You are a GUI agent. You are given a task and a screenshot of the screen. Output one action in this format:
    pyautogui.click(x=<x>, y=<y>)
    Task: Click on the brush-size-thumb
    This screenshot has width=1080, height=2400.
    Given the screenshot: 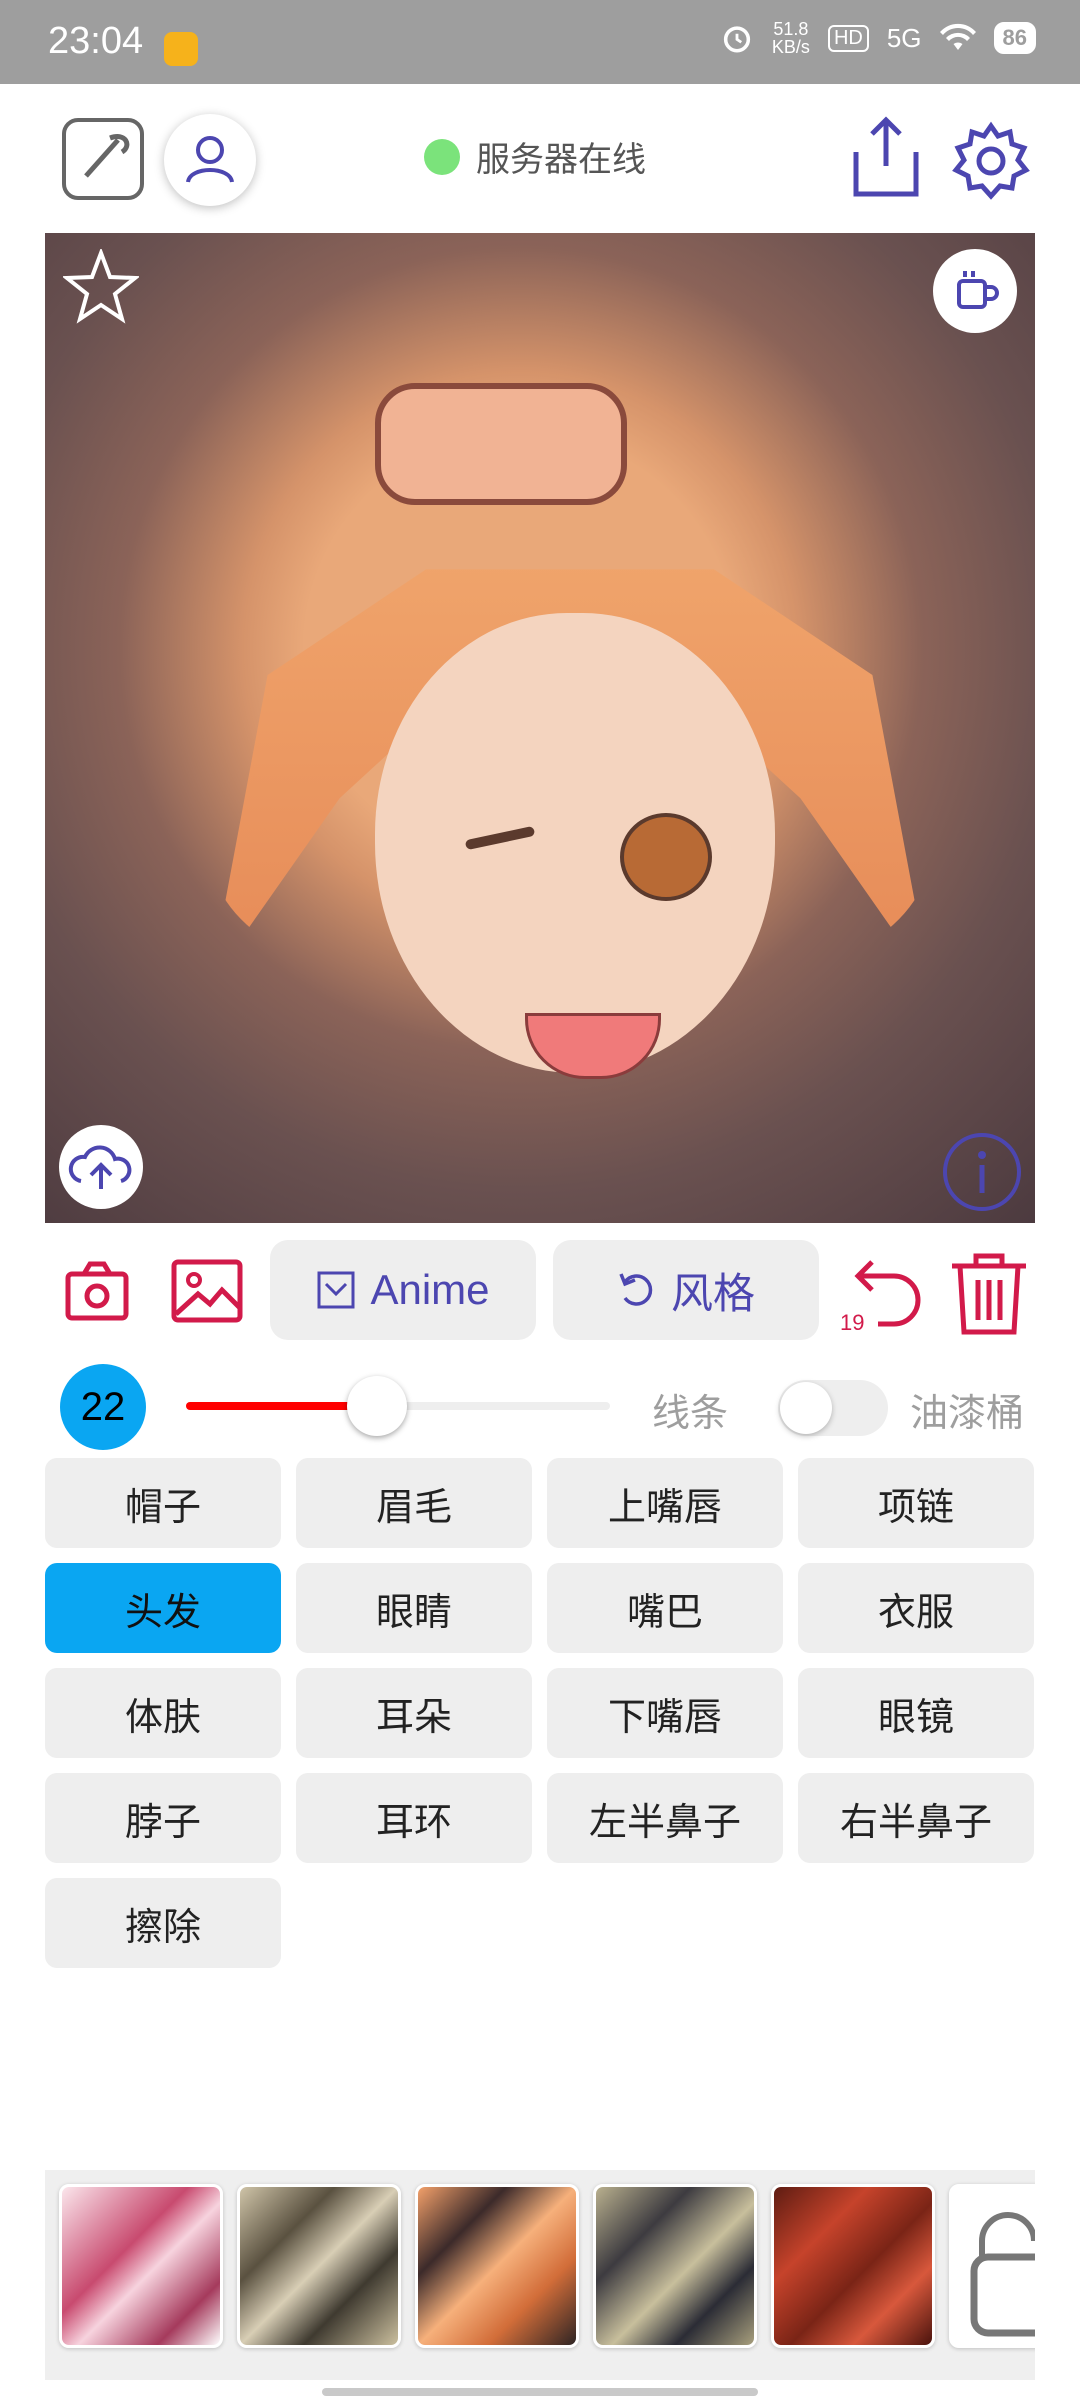 What is the action you would take?
    pyautogui.click(x=377, y=1406)
    